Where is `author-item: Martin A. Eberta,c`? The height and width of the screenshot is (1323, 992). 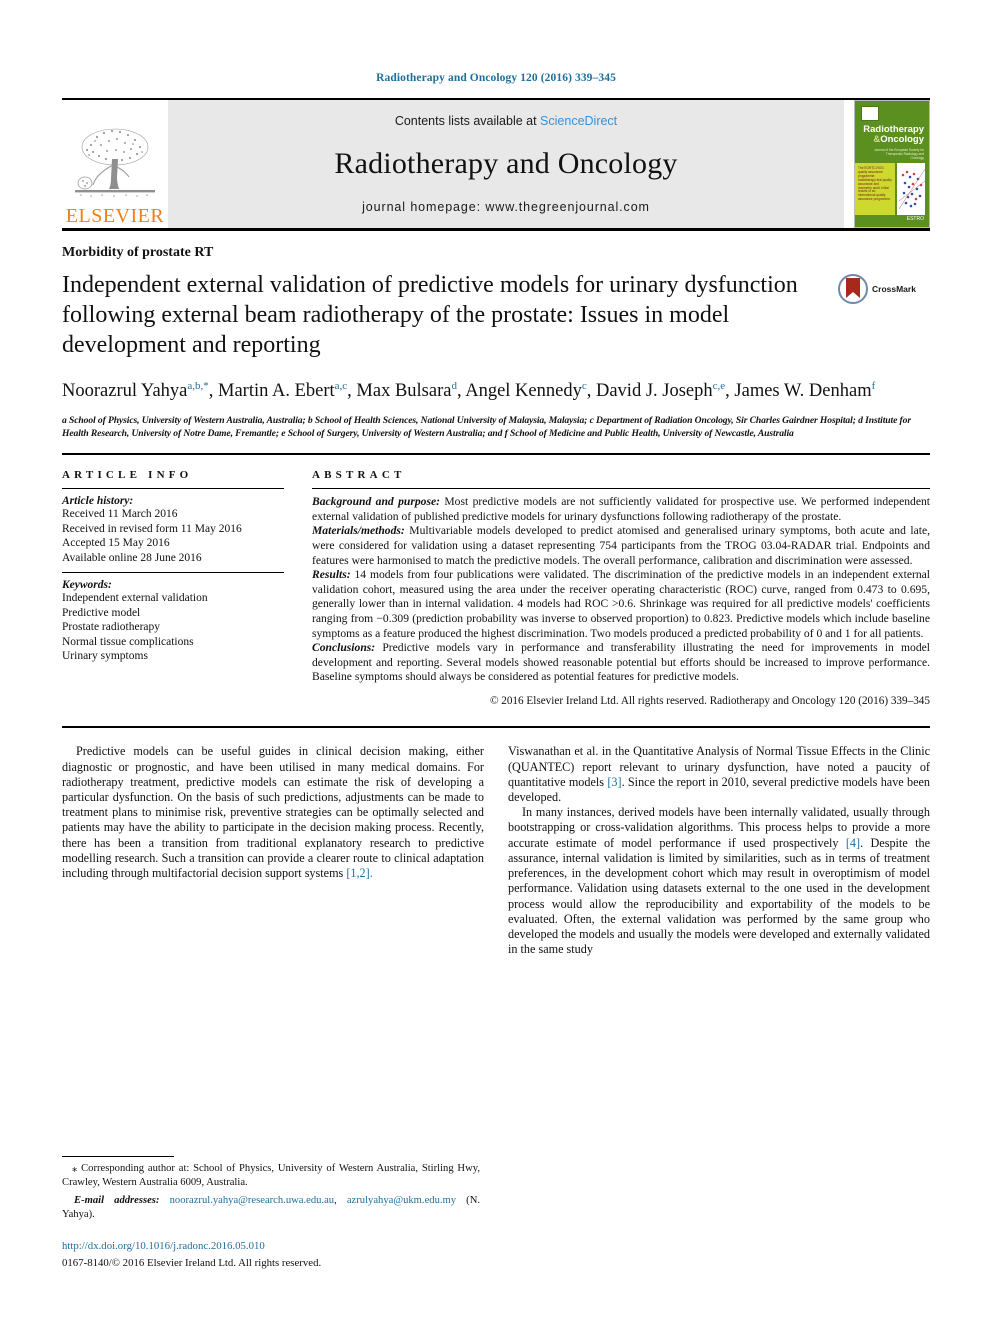 author-item: Martin A. Eberta,c is located at coordinates (283, 391).